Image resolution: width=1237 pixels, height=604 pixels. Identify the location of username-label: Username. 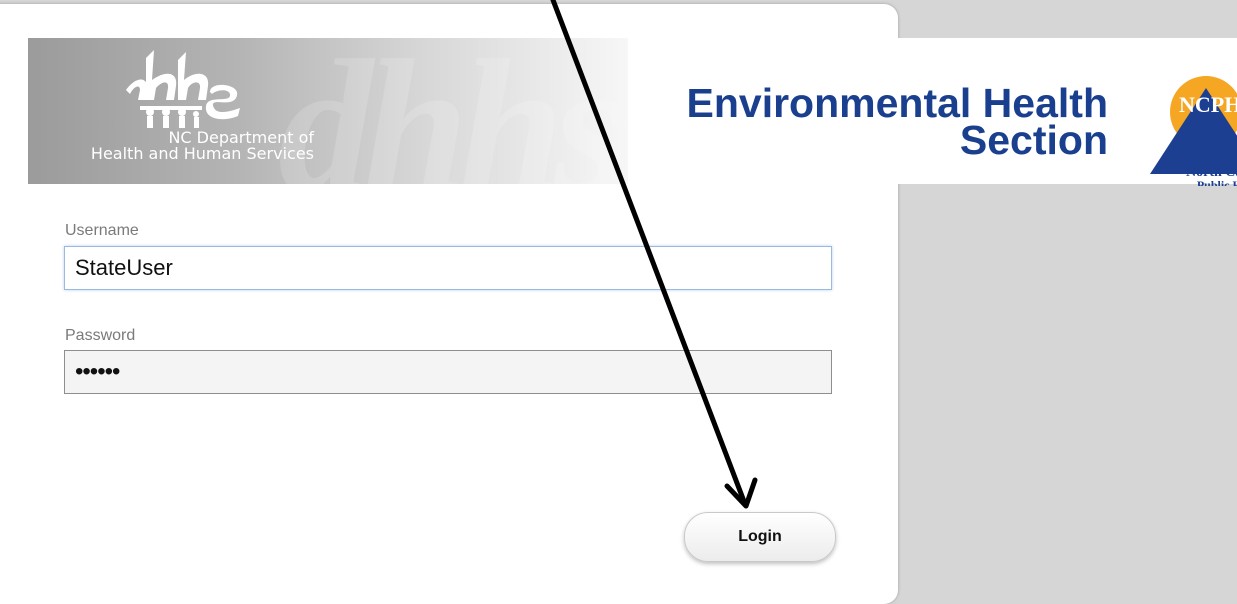
(102, 230).